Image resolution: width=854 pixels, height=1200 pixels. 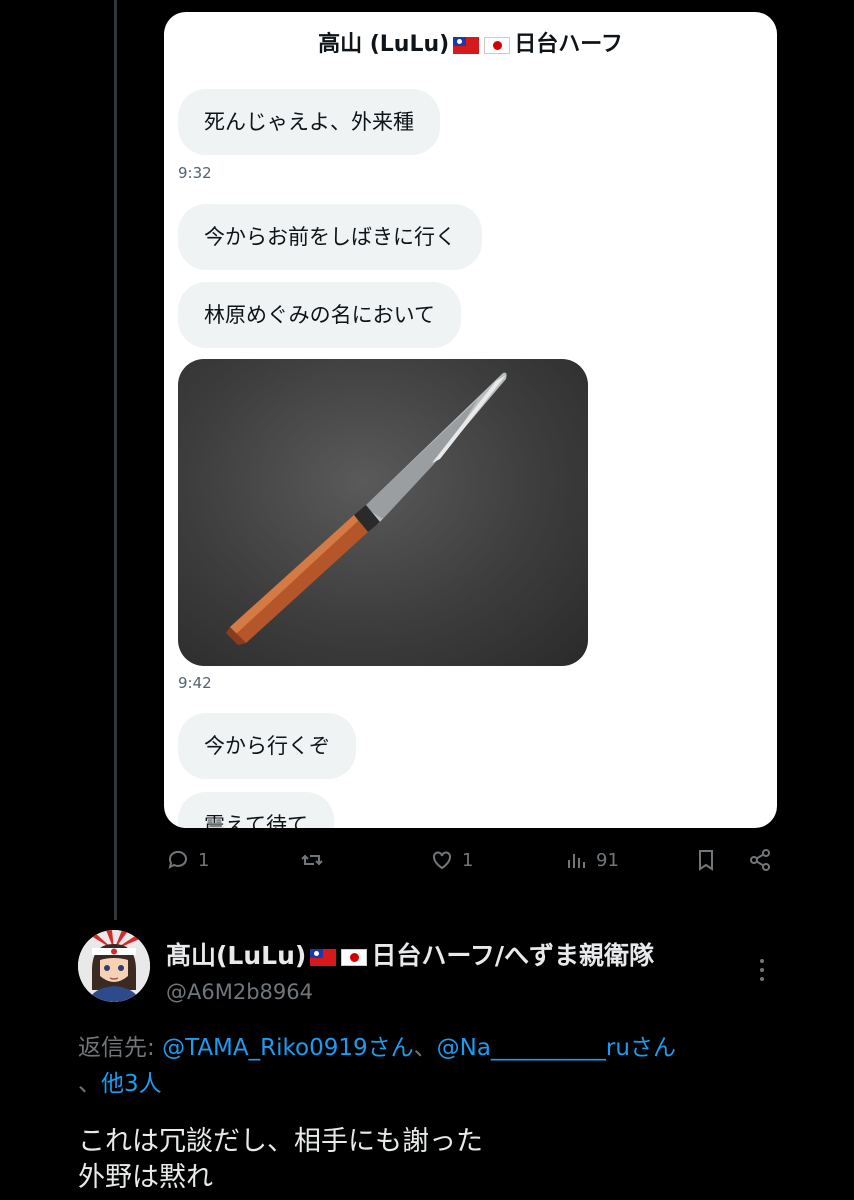 What do you see at coordinates (468, 860) in the screenshot?
I see `like-count: 1` at bounding box center [468, 860].